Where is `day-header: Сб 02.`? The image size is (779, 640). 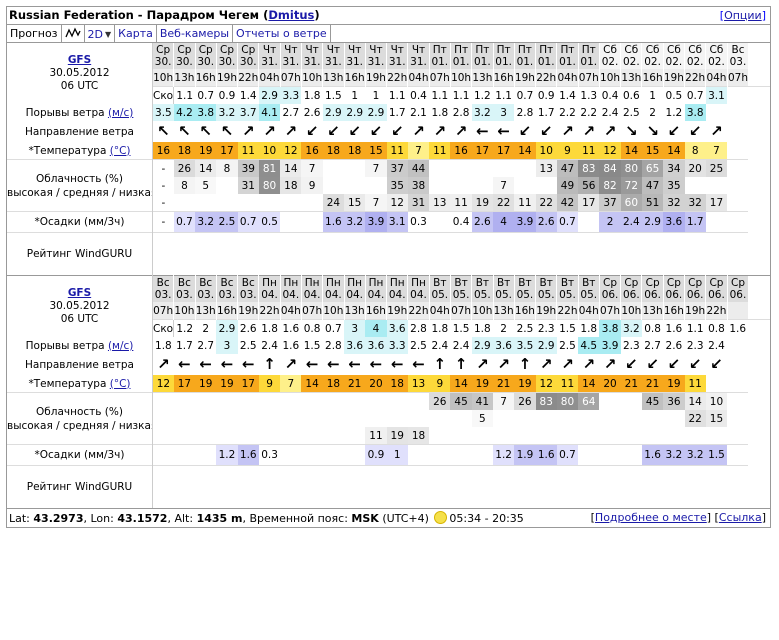 day-header: Сб 02. is located at coordinates (673, 56).